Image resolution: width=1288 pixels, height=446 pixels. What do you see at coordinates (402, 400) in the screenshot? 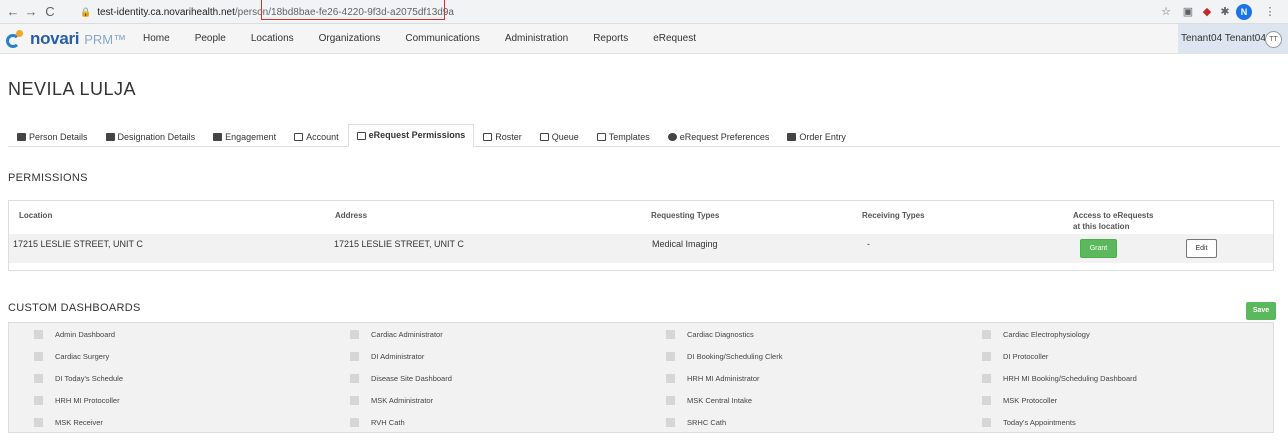
I see `dashboard-label: MSK Administrator` at bounding box center [402, 400].